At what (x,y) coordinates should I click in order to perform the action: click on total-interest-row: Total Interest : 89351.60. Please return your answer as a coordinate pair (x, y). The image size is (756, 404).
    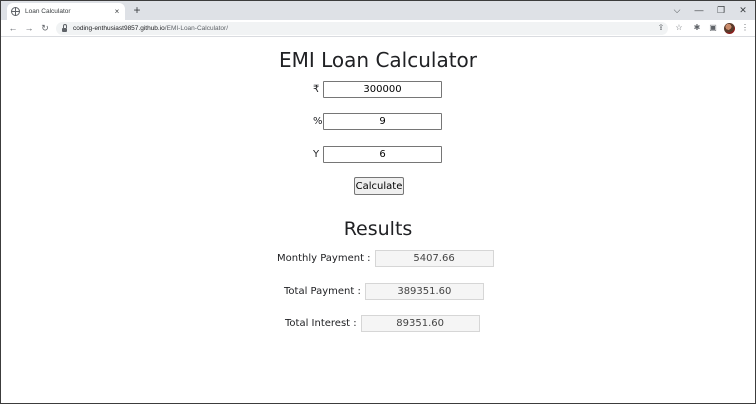
    Looking at the image, I should click on (382, 323).